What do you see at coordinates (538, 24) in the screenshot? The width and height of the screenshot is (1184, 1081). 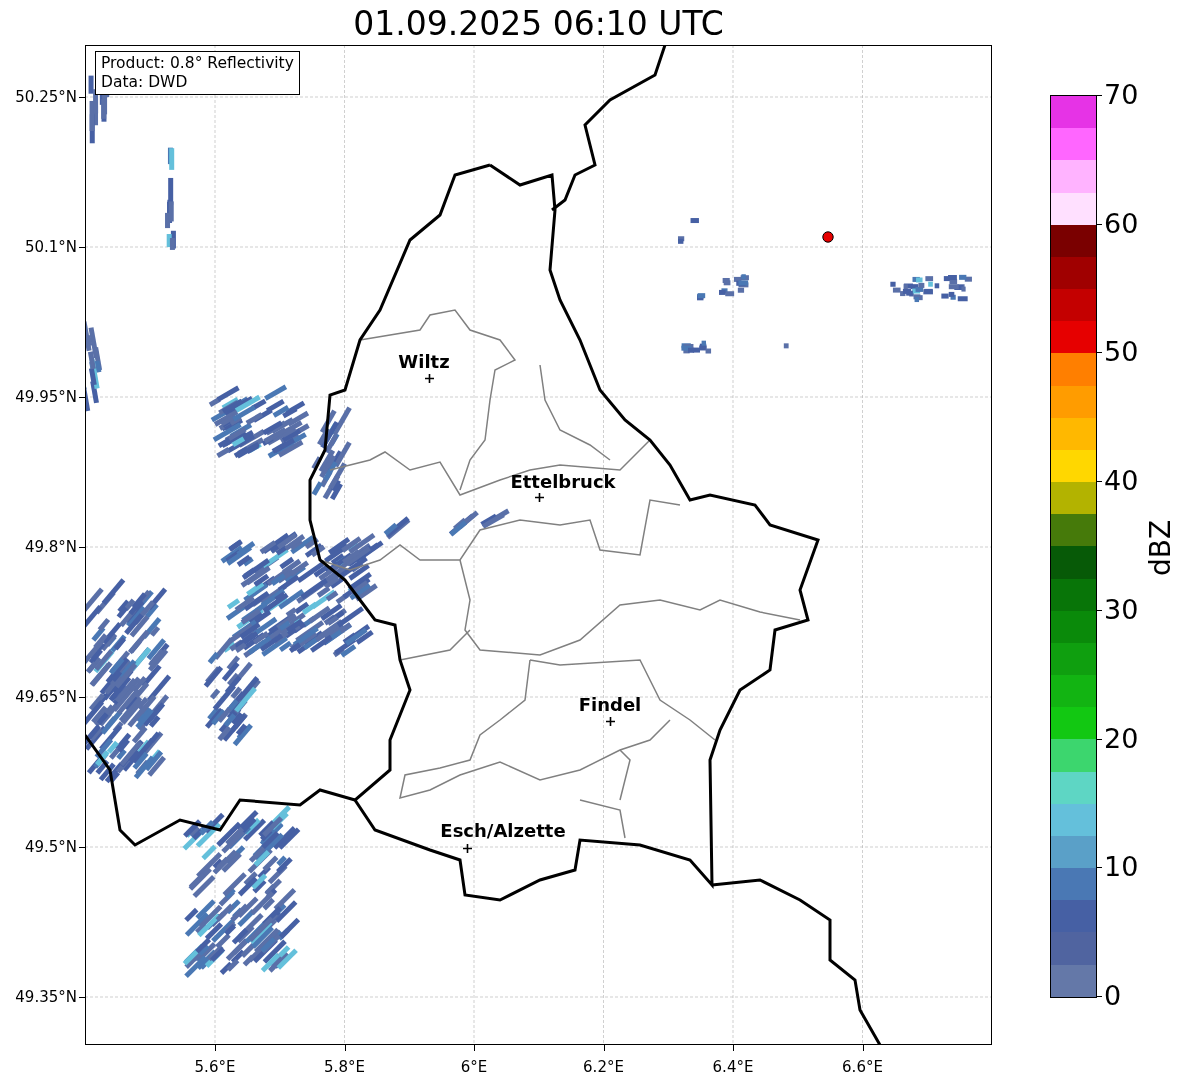 I see `chart-title: 01.09.2025 06:10 UTC` at bounding box center [538, 24].